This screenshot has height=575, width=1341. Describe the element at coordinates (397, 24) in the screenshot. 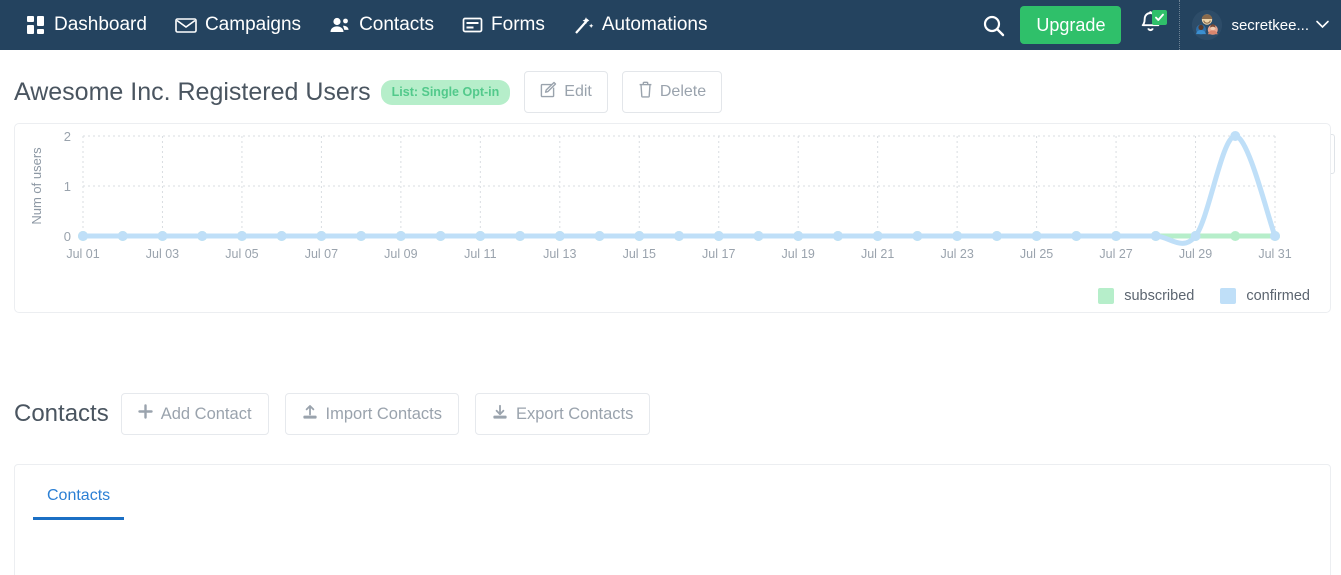

I see `nav-item-contacts-label: Contacts` at that location.